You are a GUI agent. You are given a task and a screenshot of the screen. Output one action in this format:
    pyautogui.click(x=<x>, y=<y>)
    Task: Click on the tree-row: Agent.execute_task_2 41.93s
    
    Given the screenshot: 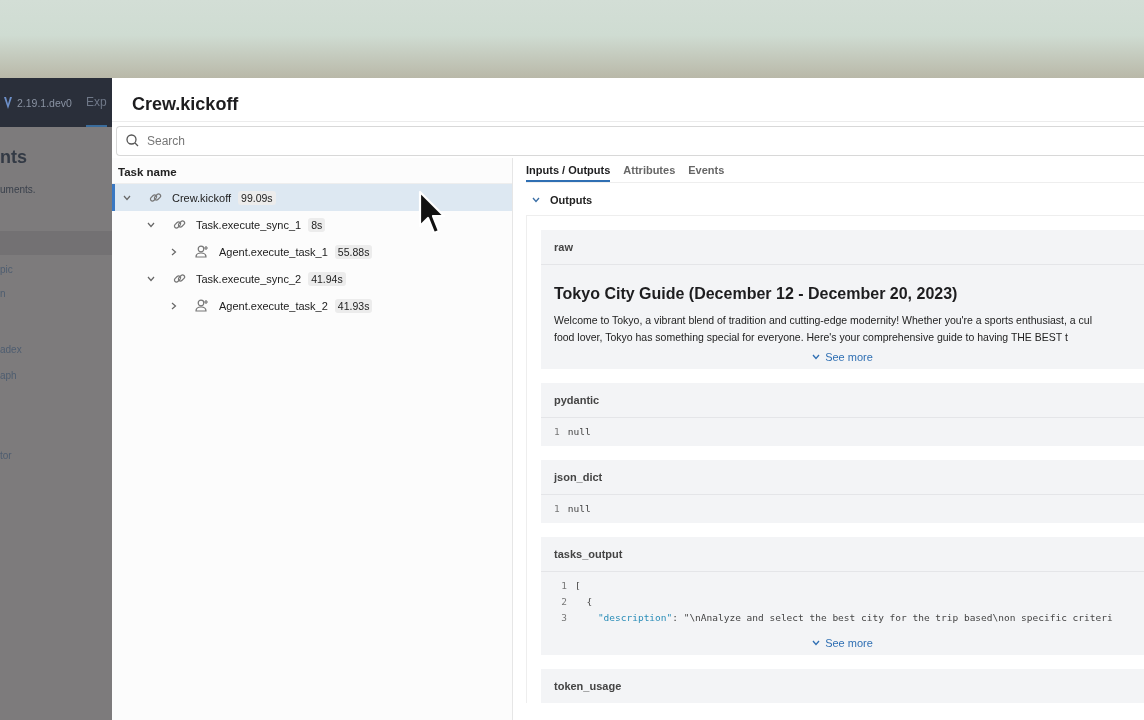 What is the action you would take?
    pyautogui.click(x=312, y=305)
    